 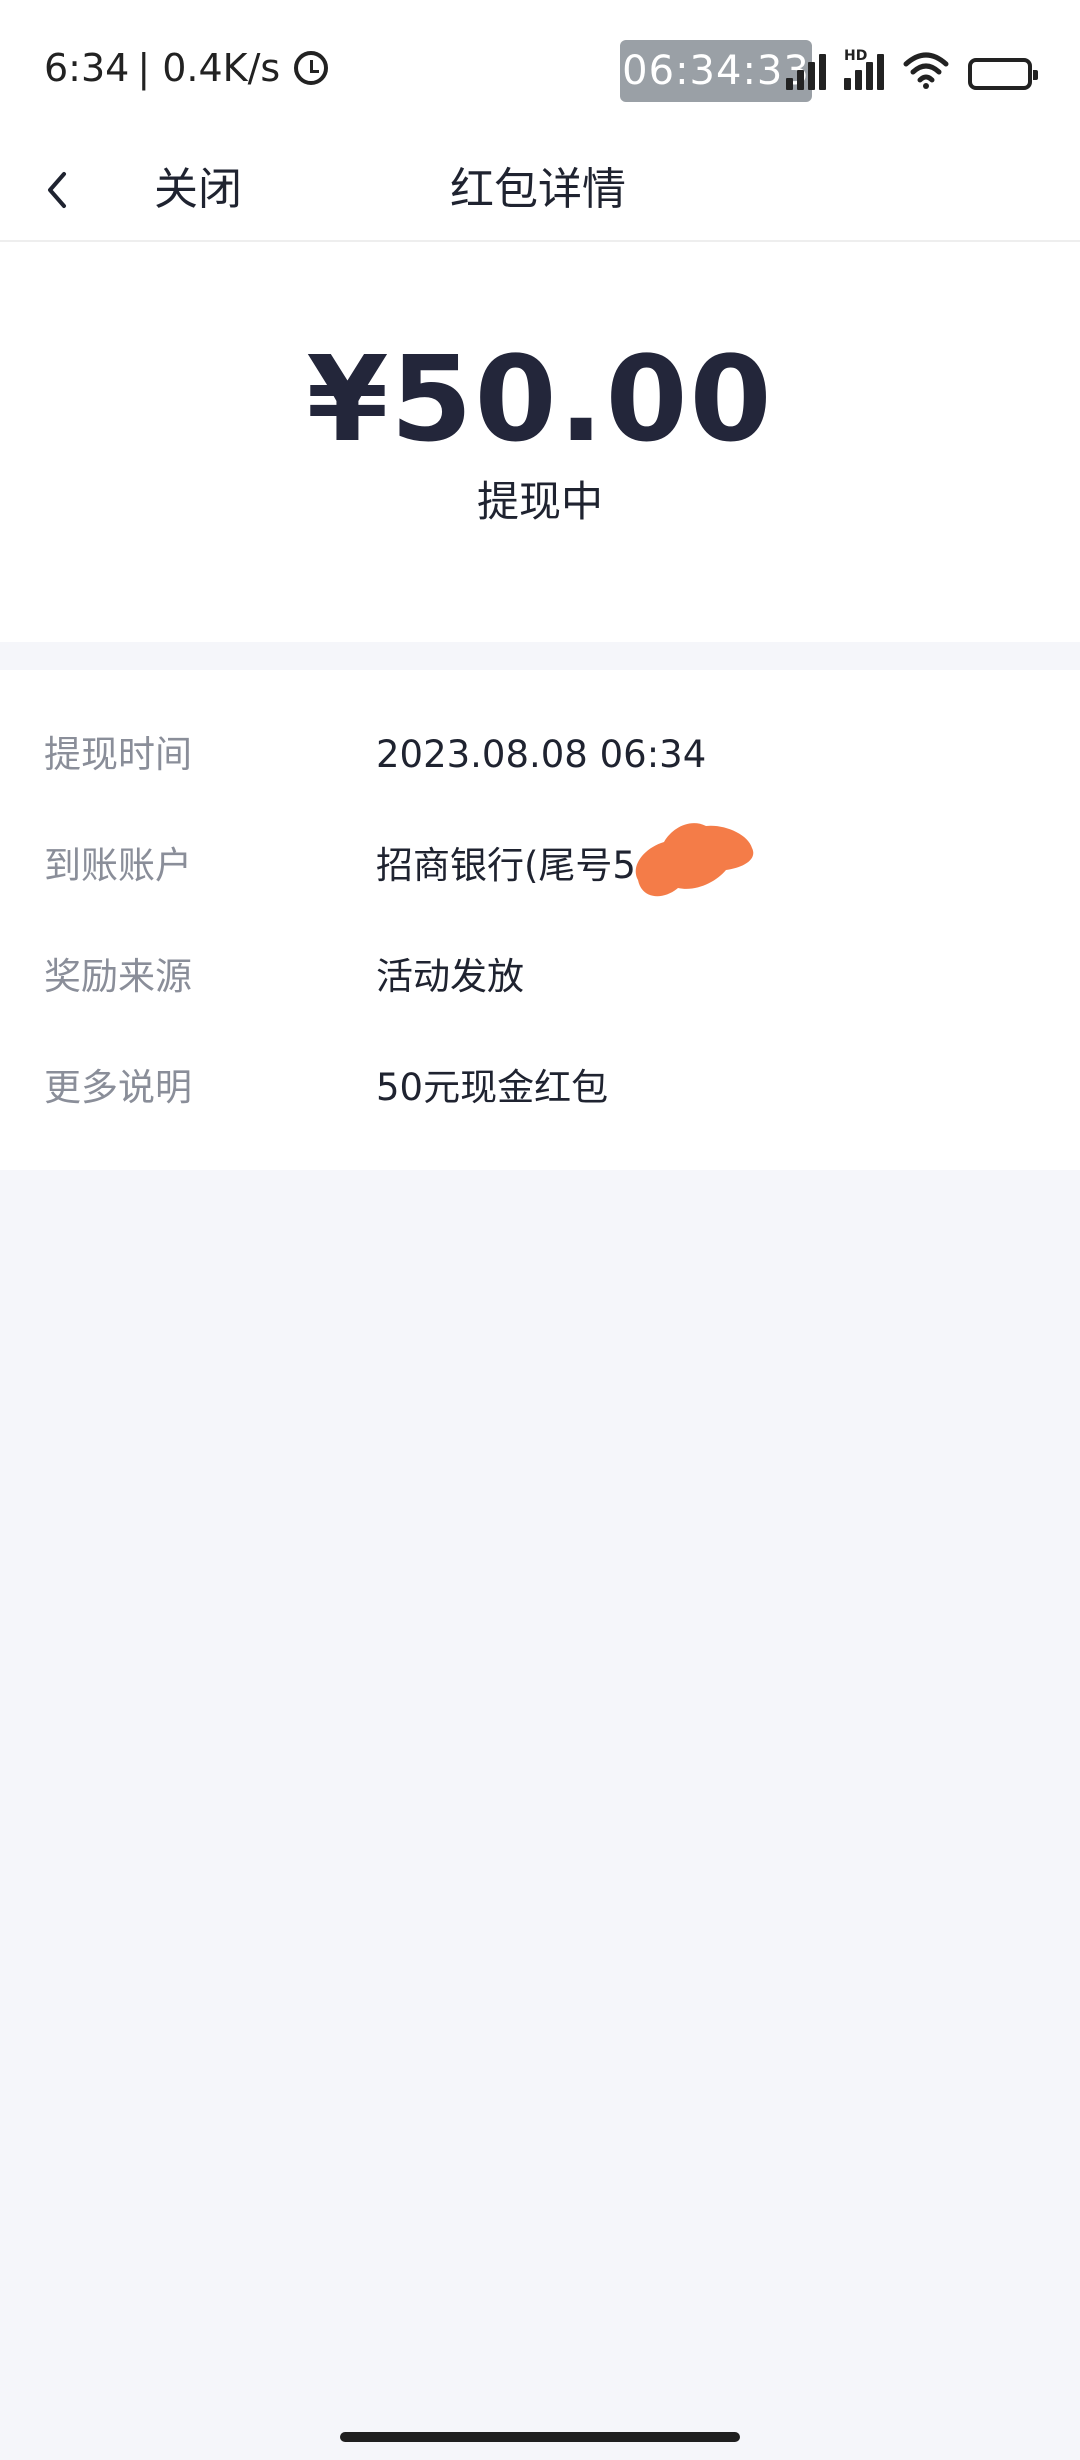 What do you see at coordinates (118, 1087) in the screenshot?
I see `detail-label: 更多说明` at bounding box center [118, 1087].